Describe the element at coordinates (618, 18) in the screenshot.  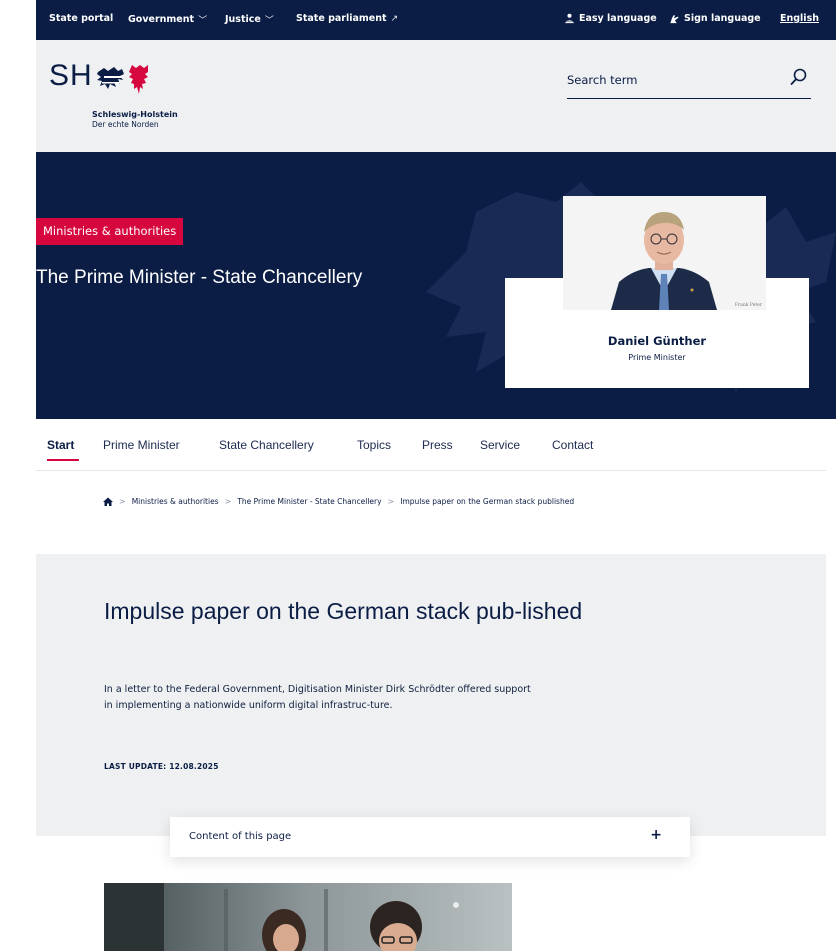
I see `easy-language-label: Easy language` at that location.